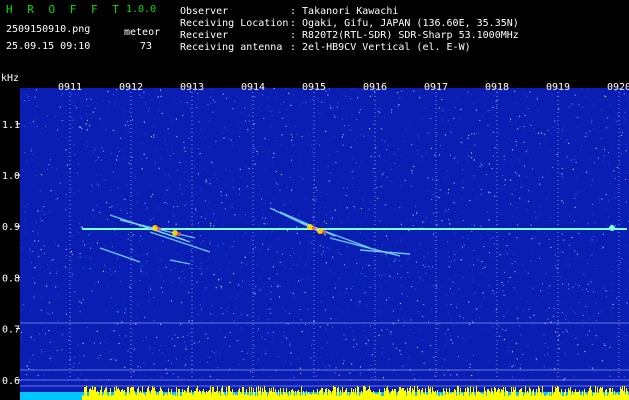 Image resolution: width=629 pixels, height=400 pixels. Describe the element at coordinates (618, 87) in the screenshot. I see `x-tick-label: 0920` at that location.